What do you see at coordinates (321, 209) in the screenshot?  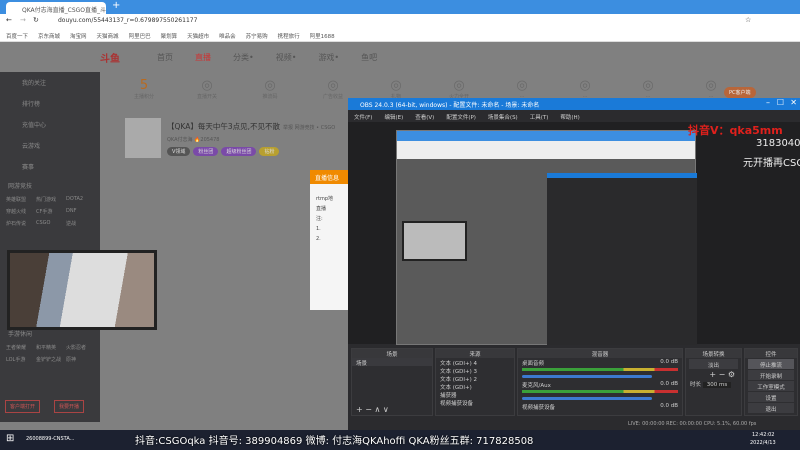 I see `popup-line: 直播` at bounding box center [321, 209].